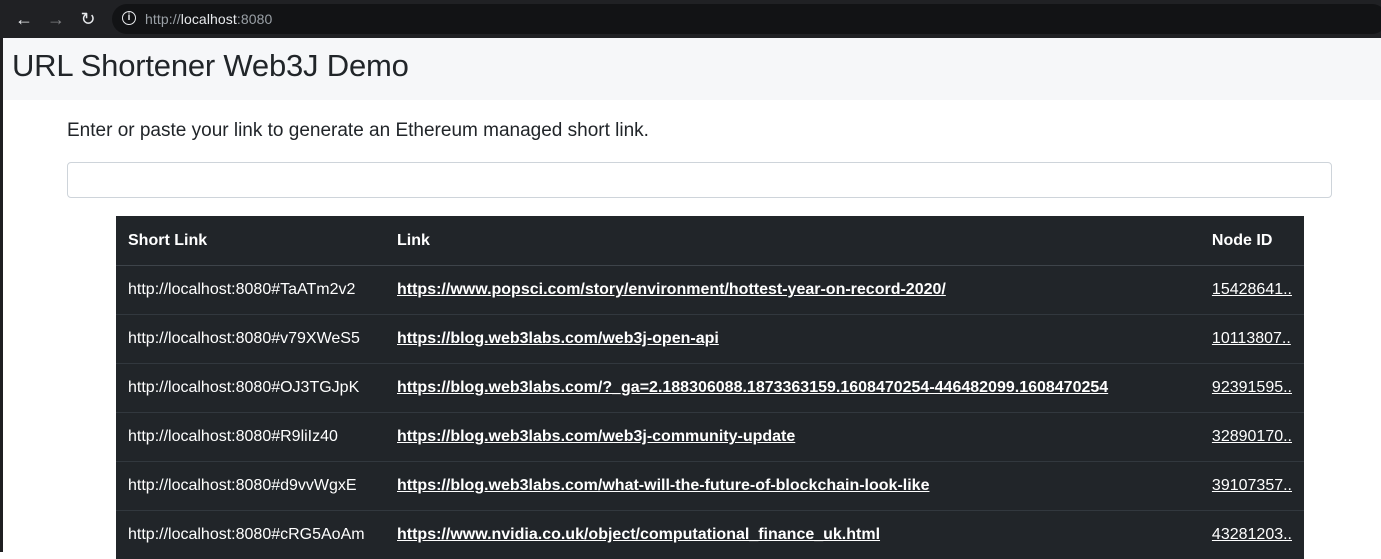 This screenshot has width=1381, height=559. What do you see at coordinates (250, 339) in the screenshot?
I see `short-link-cell: http://localhost:8080#v79XWeS5` at bounding box center [250, 339].